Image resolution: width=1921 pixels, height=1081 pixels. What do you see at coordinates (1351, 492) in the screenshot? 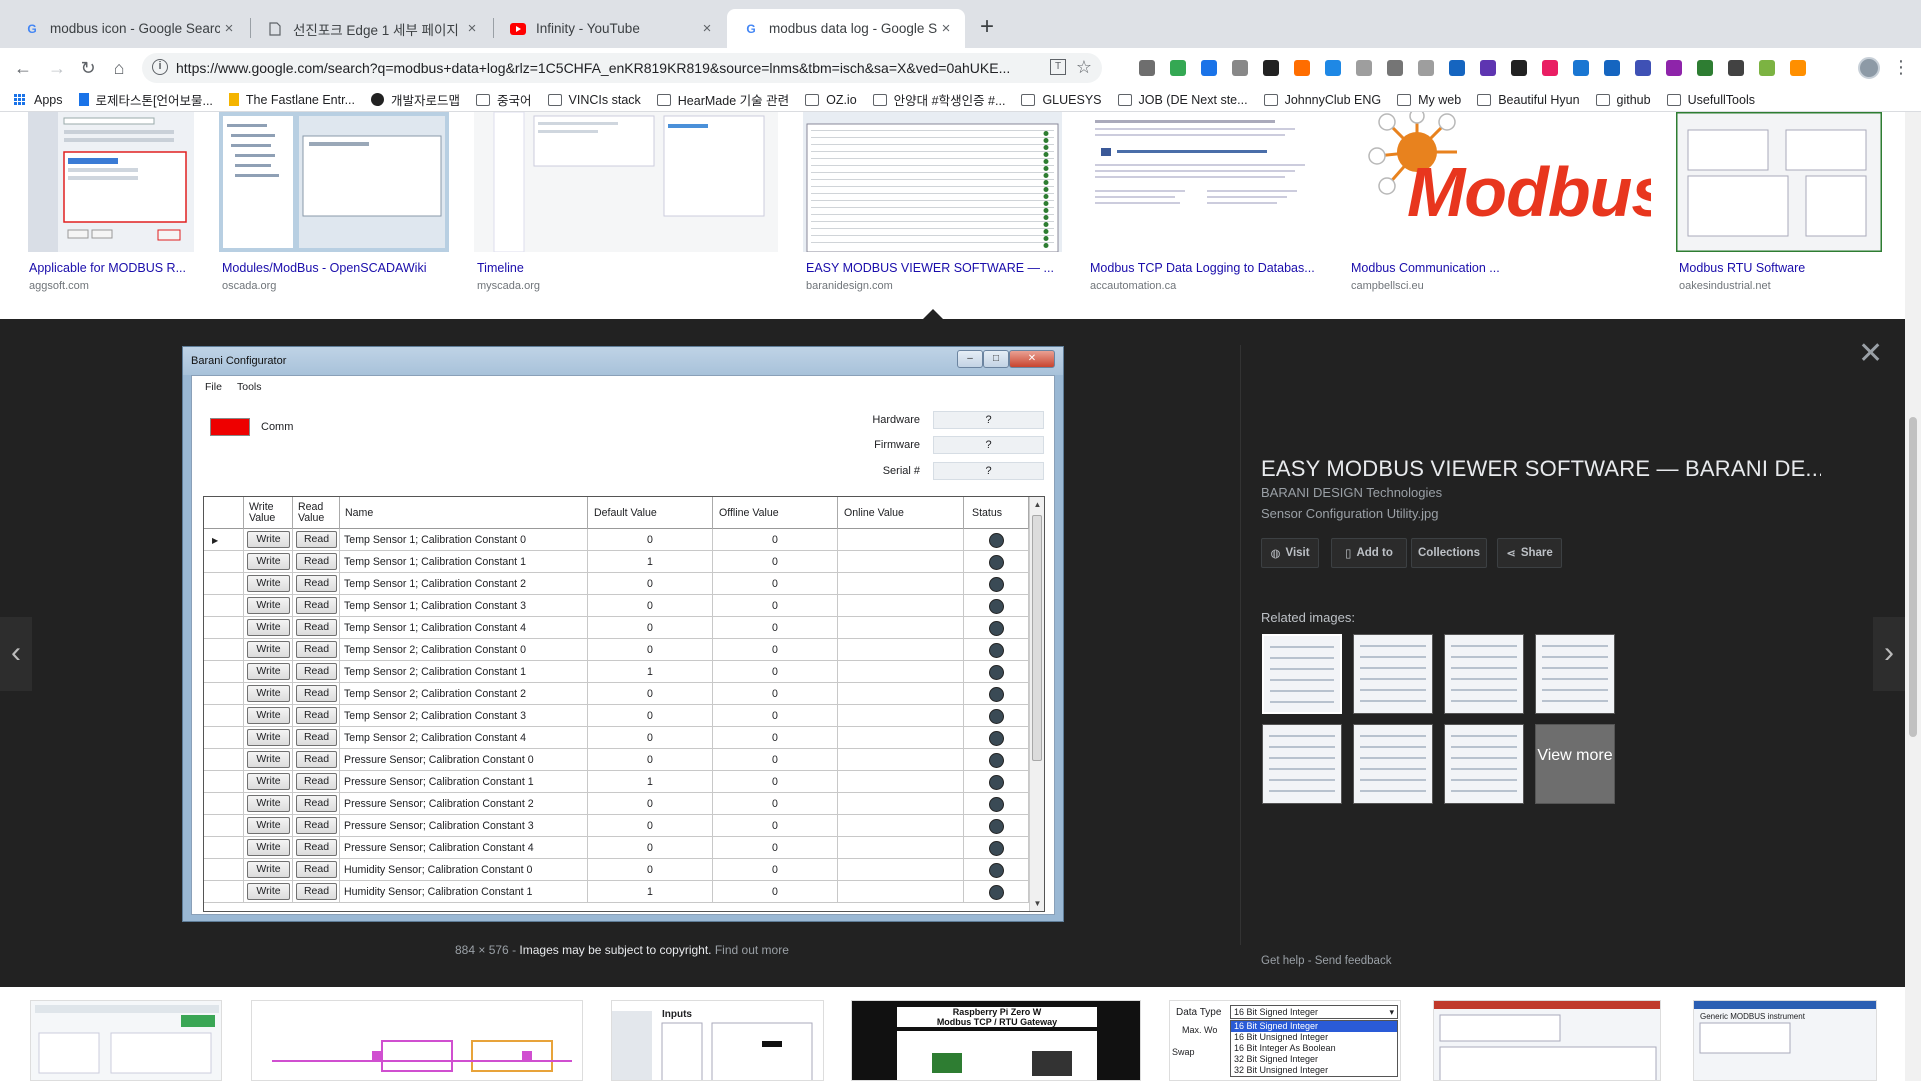
I see `preview-site: BARANI DESIGN Technologies` at bounding box center [1351, 492].